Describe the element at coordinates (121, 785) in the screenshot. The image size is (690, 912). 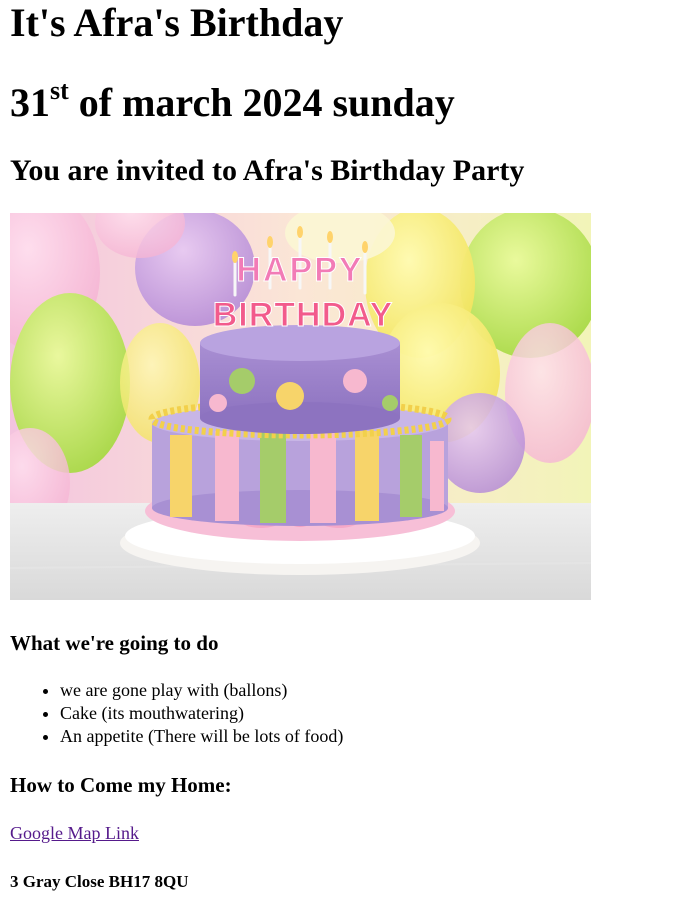
I see `directions-heading: How to Come my Home:` at that location.